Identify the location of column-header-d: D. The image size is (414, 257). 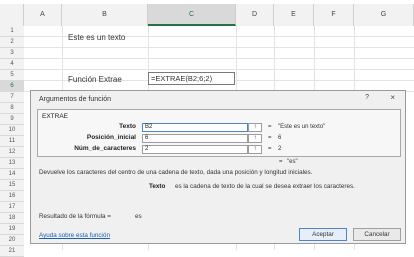
(255, 15).